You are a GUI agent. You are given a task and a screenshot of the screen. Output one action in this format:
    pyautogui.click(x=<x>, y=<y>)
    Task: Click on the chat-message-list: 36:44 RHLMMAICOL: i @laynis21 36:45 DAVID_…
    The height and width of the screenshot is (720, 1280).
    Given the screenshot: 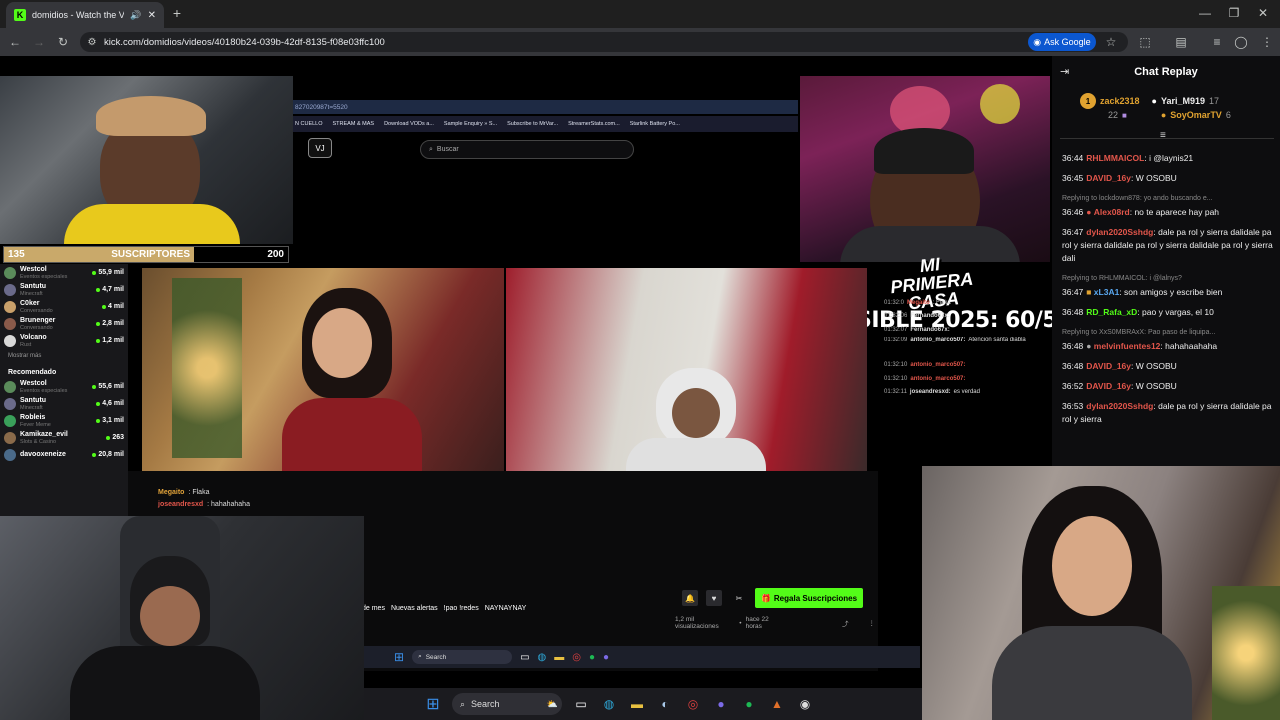 What is the action you would take?
    pyautogui.click(x=1169, y=309)
    